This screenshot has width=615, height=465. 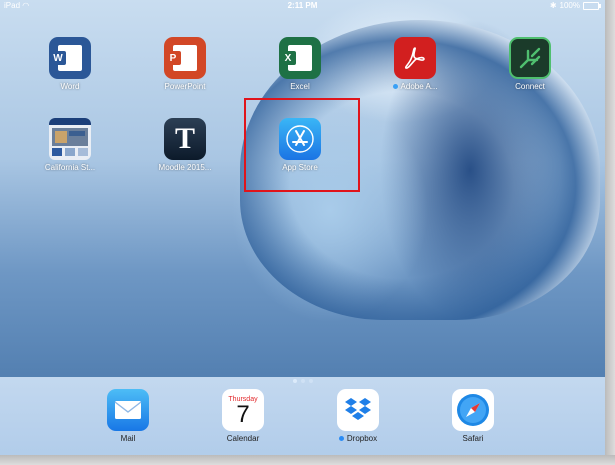 I want to click on frame-shadow-bottom, so click(x=307, y=460).